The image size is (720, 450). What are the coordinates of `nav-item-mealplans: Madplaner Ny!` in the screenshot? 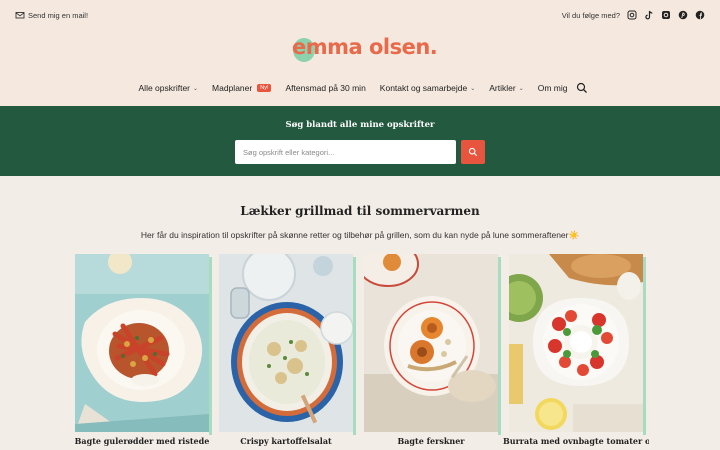 It's located at (241, 88).